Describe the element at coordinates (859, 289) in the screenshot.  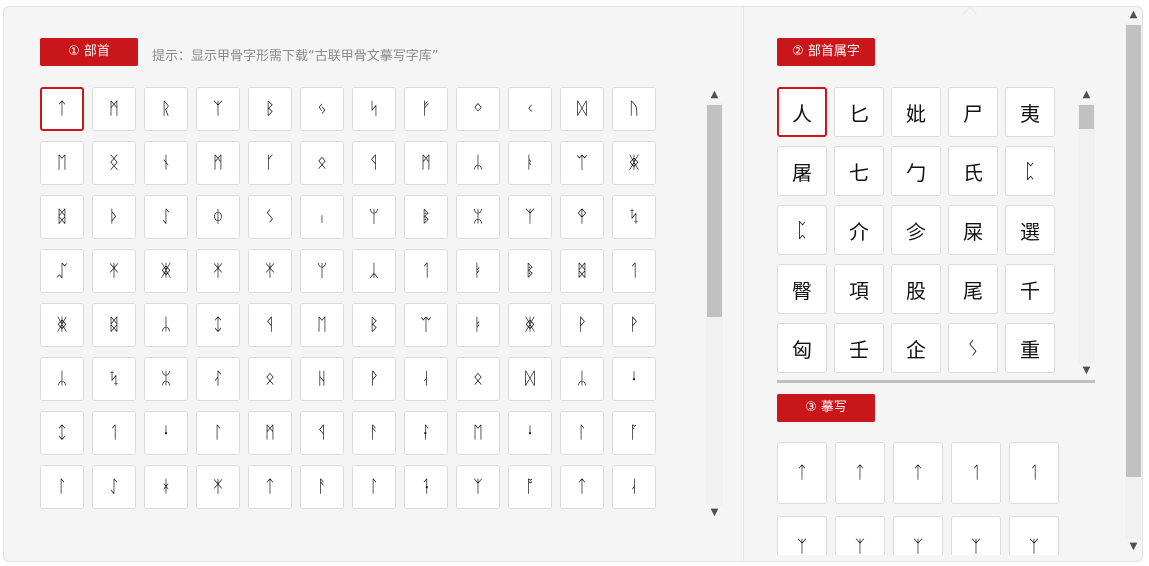
I see `radical-char-cell: 項` at that location.